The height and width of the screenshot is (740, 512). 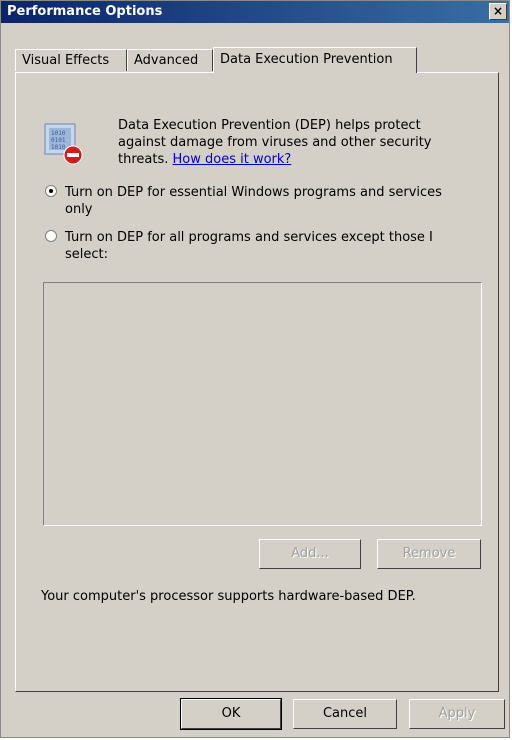 I want to click on radio-all-indicator, so click(x=51, y=236).